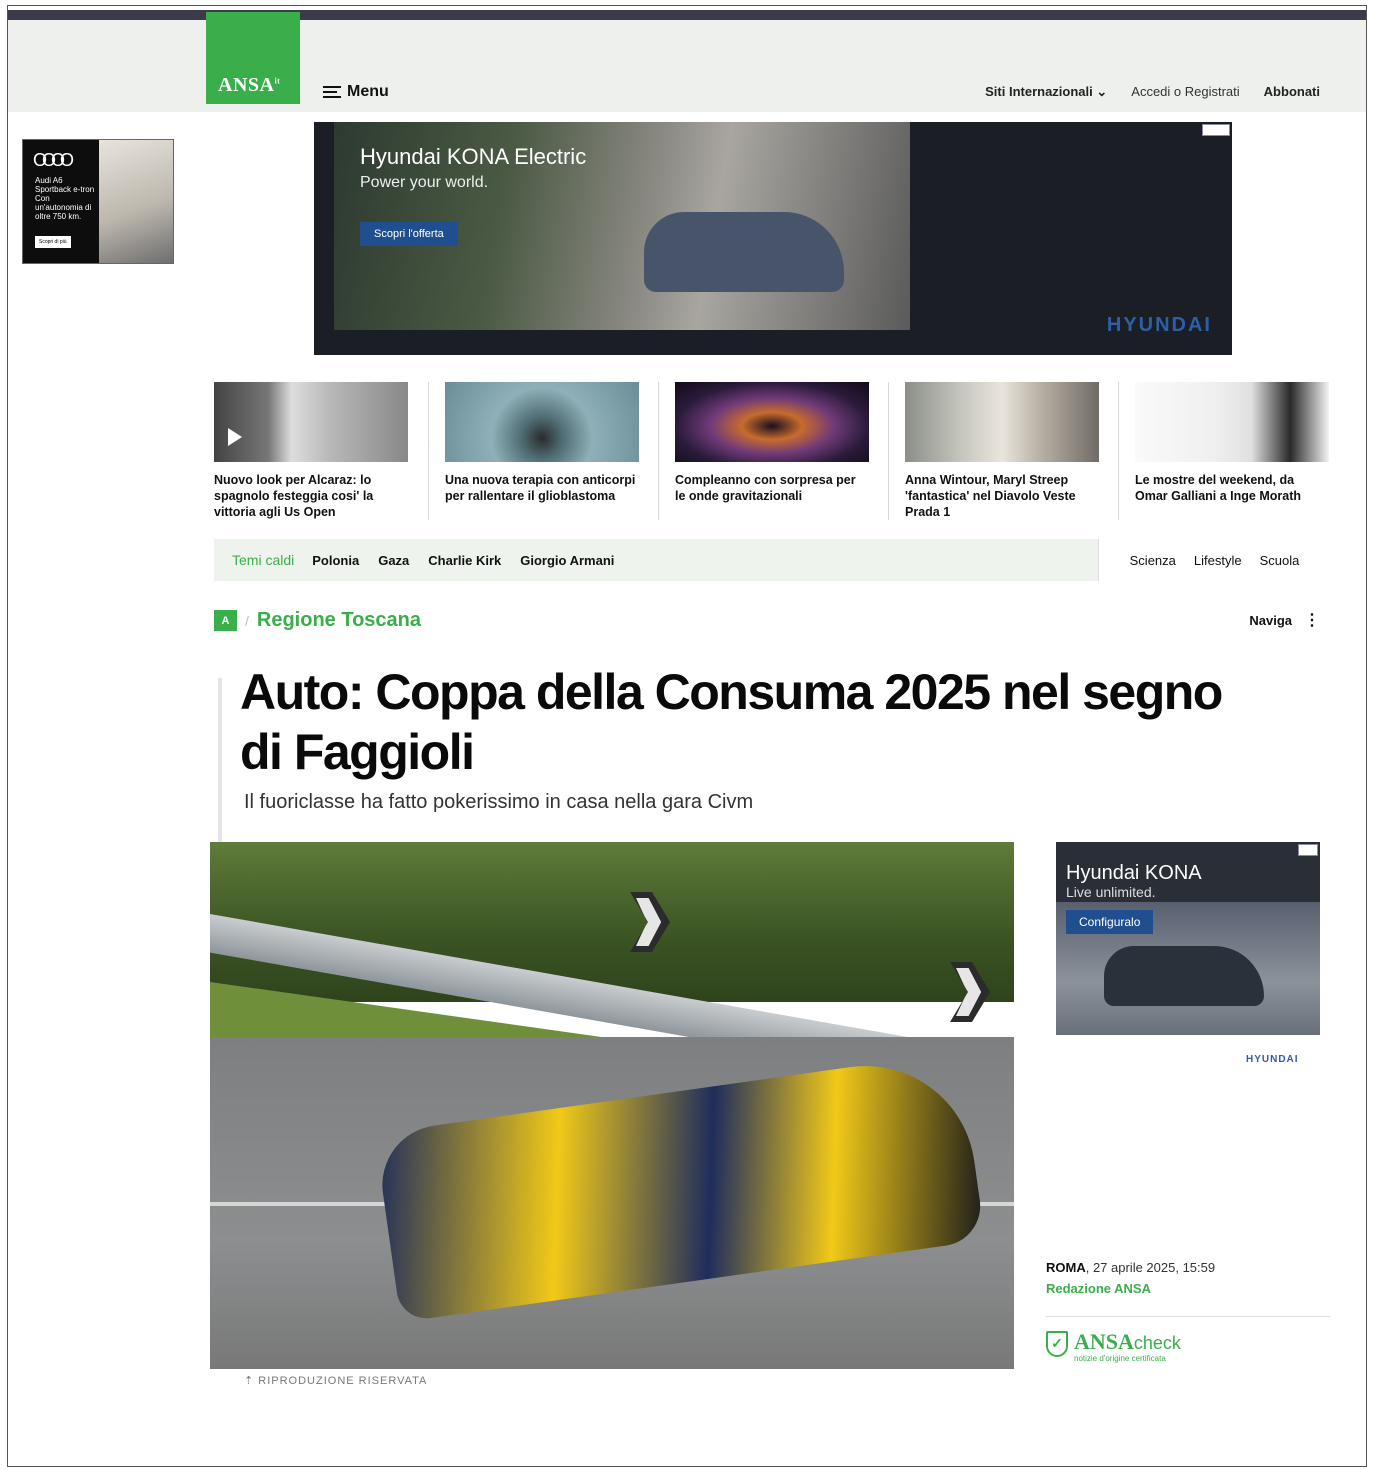 The image size is (1373, 1470). I want to click on section-links: Scienza Lifestyle Scuola, so click(1214, 560).